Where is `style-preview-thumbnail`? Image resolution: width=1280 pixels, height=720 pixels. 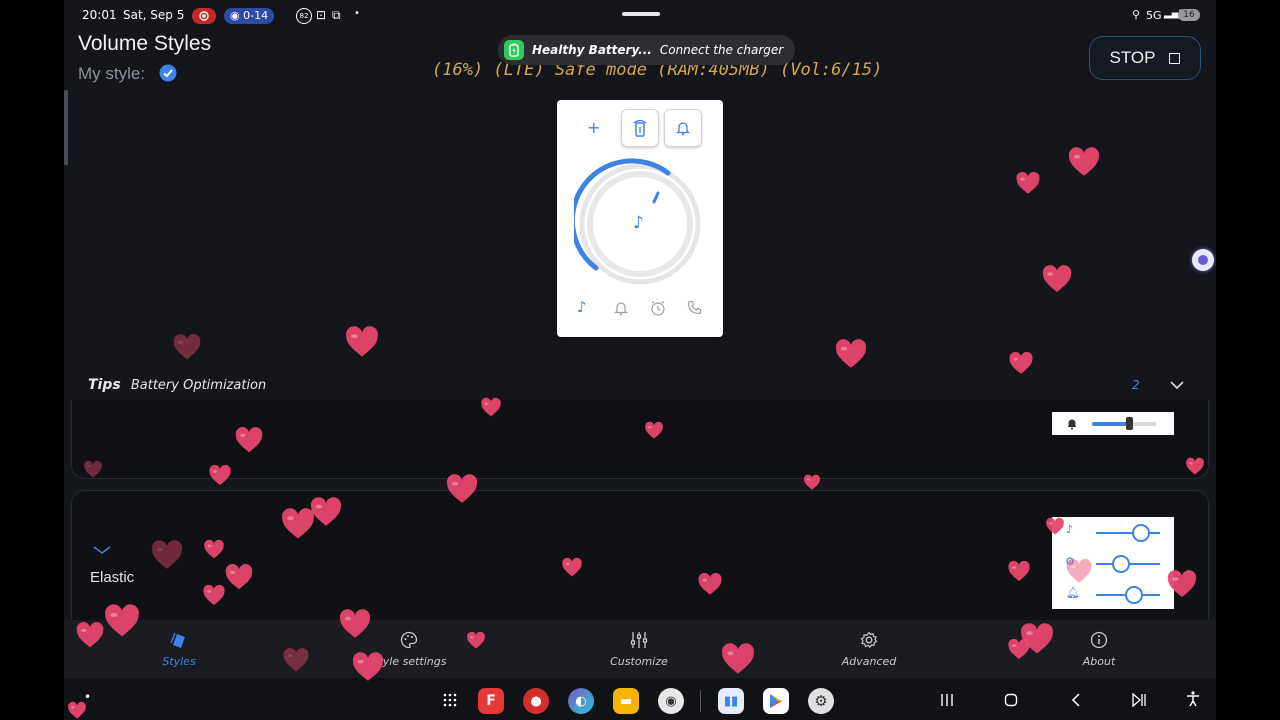 style-preview-thumbnail is located at coordinates (1113, 423).